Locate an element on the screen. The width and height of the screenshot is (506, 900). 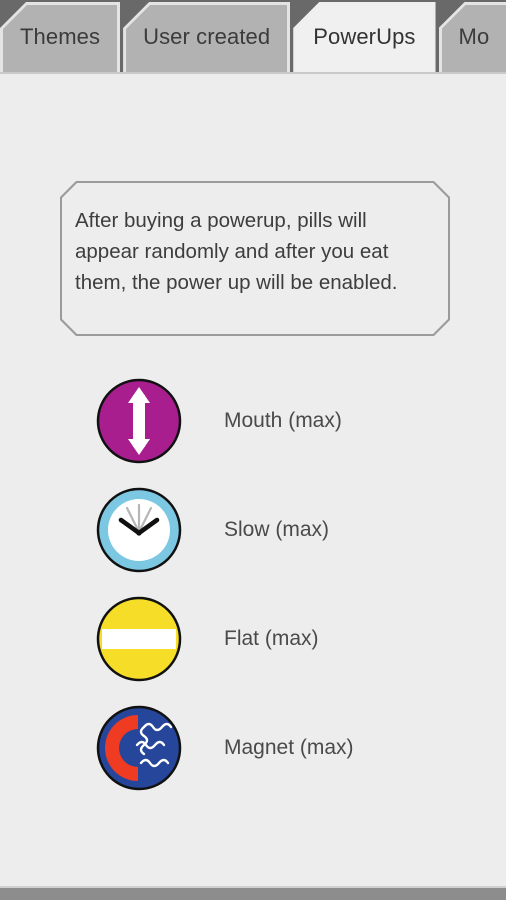
tab-bar: Themes User created PowerUps Mo is located at coordinates (253, 36).